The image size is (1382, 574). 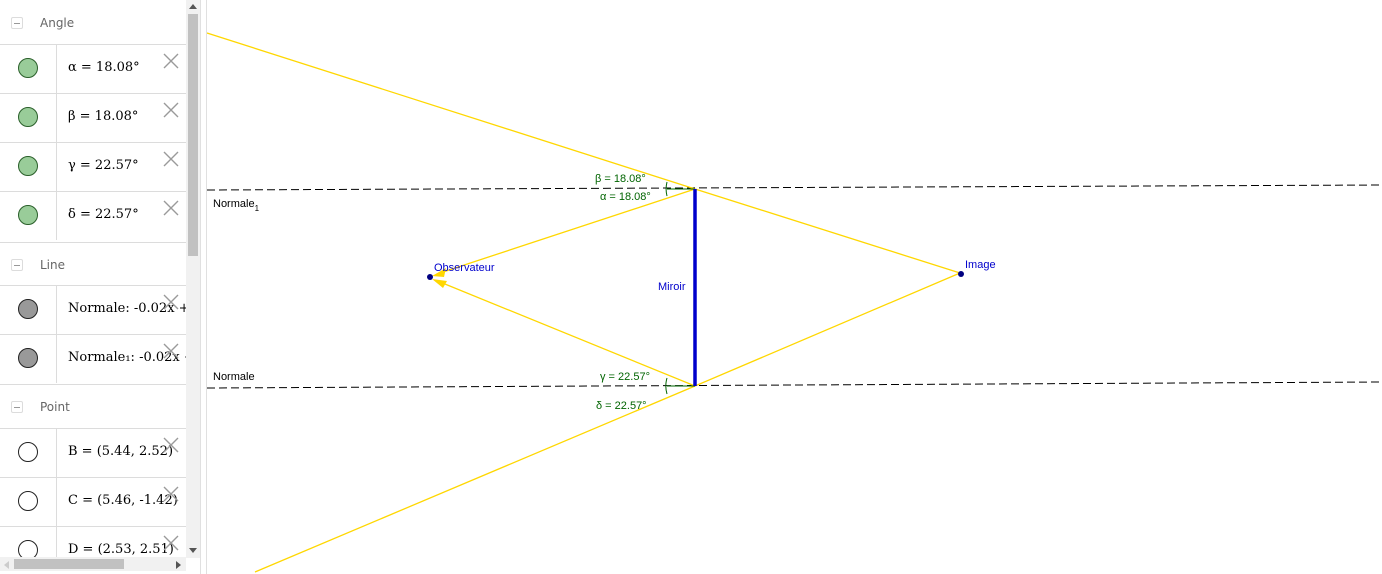 I want to click on observer-label: Observateur, so click(x=464, y=268).